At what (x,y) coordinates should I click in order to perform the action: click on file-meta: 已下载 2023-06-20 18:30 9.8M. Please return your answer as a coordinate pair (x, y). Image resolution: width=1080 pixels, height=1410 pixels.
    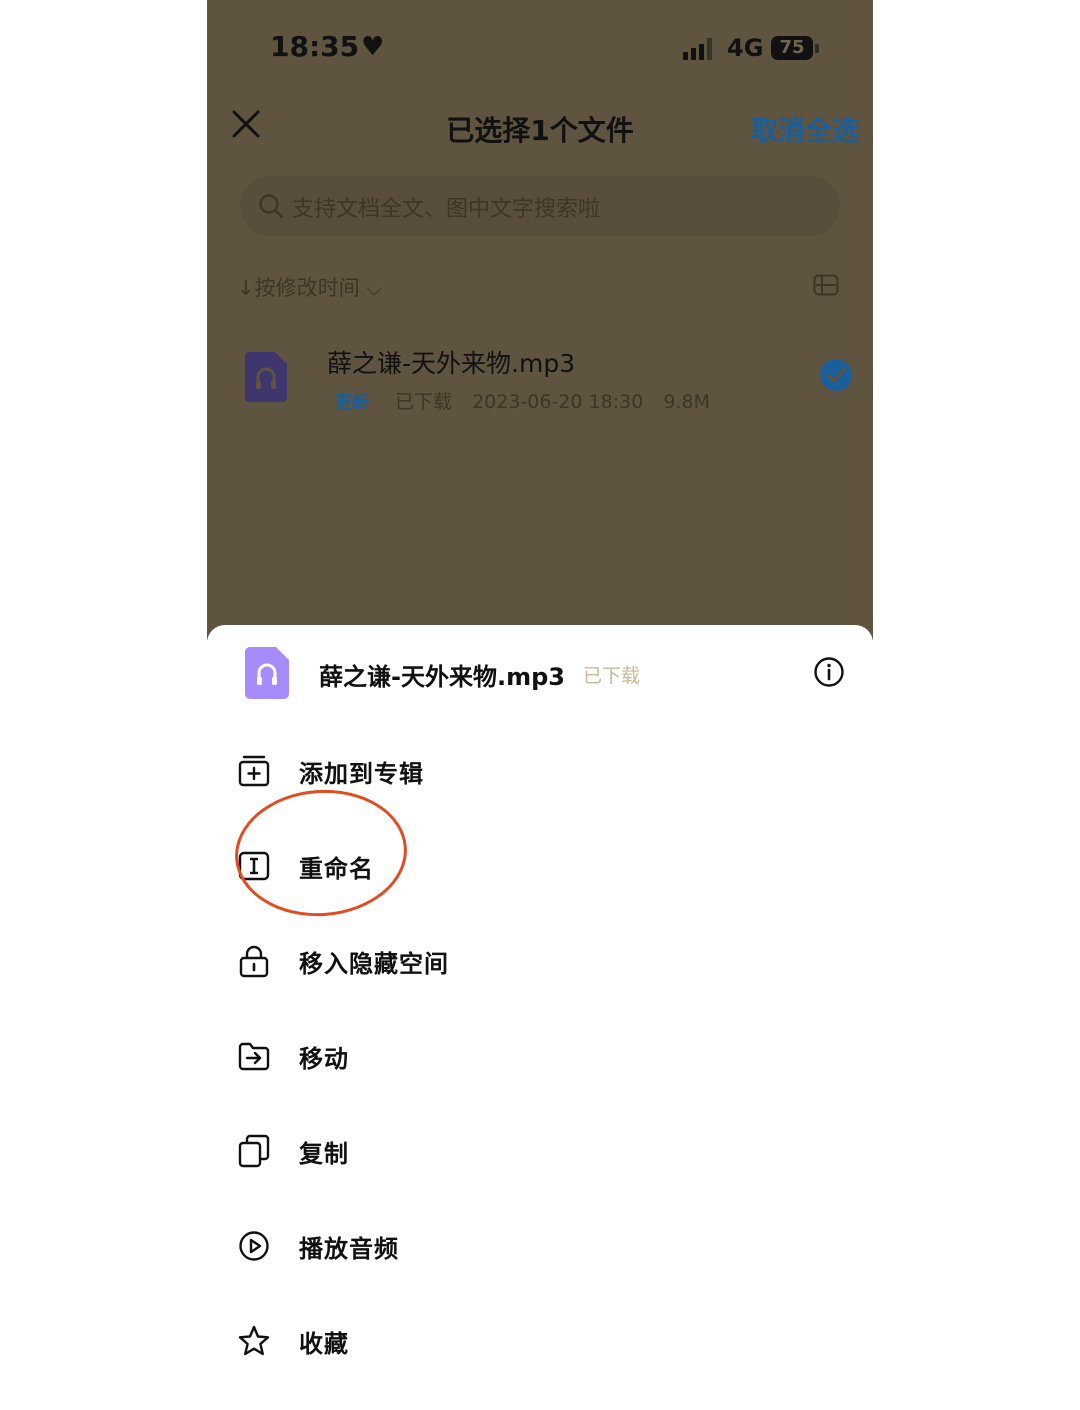
    Looking at the image, I should click on (559, 400).